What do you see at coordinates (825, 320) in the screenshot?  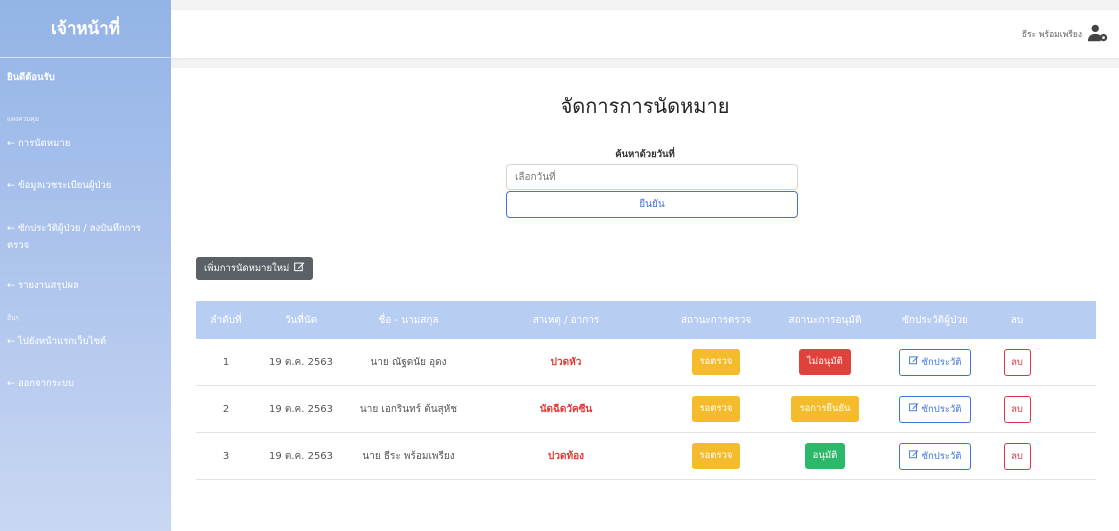 I see `header-approval: สถานะการอนุมัติ` at bounding box center [825, 320].